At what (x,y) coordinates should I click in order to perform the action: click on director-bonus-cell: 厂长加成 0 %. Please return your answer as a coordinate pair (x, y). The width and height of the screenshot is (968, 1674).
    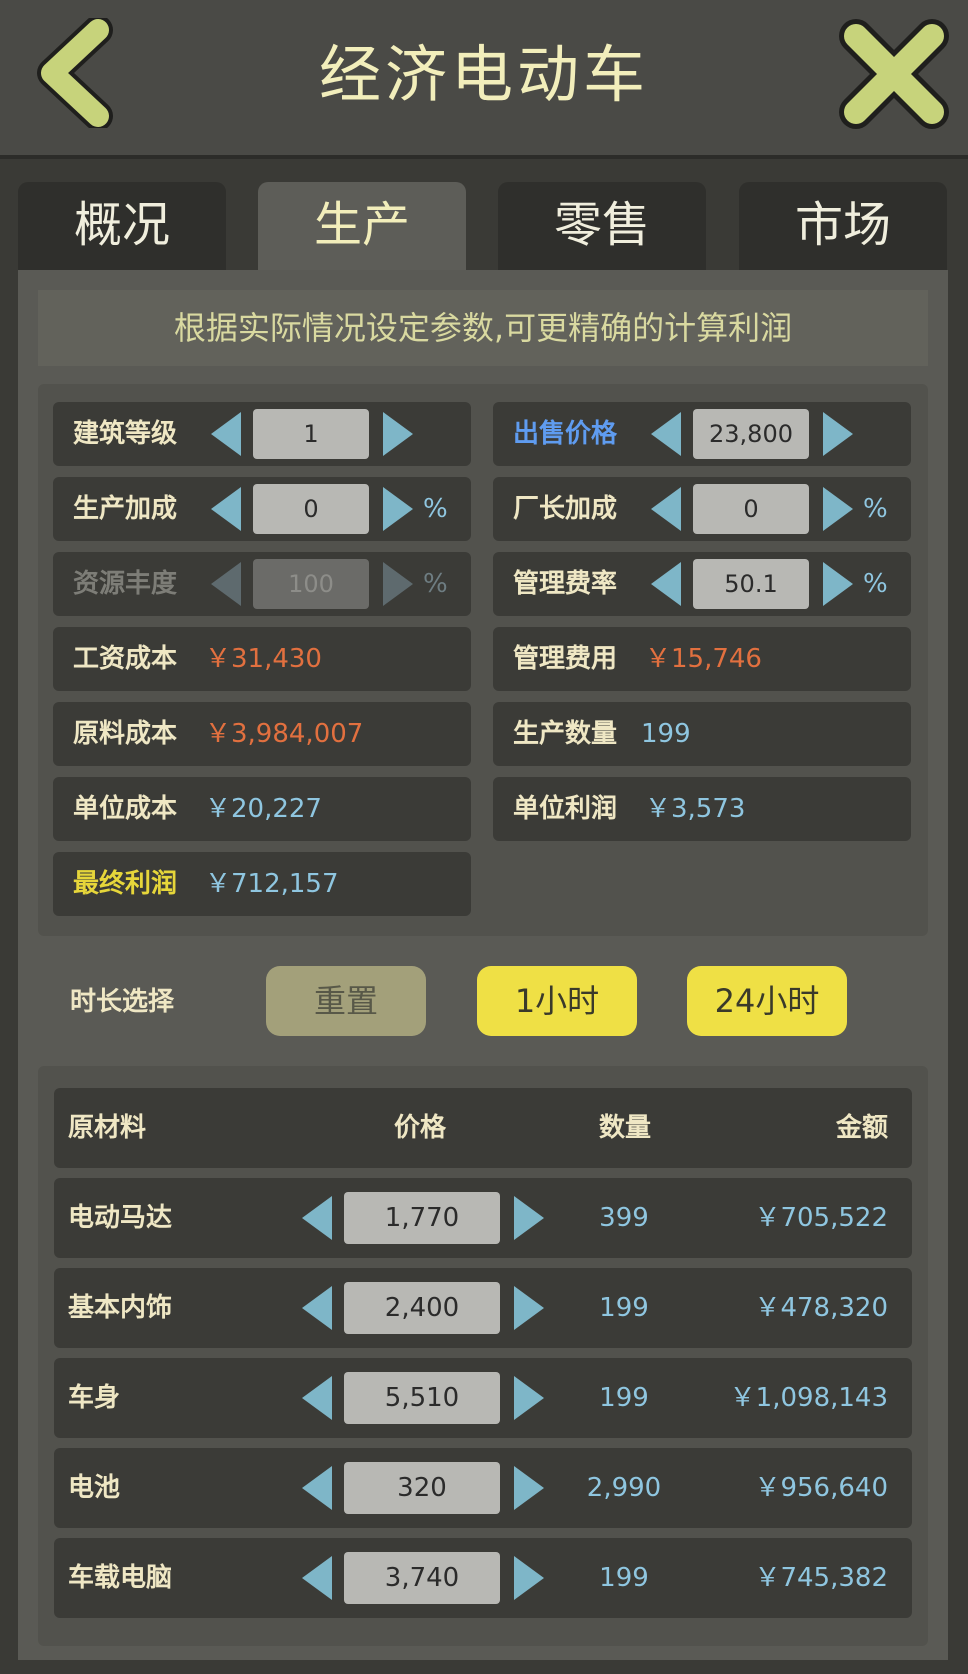
    Looking at the image, I should click on (702, 509).